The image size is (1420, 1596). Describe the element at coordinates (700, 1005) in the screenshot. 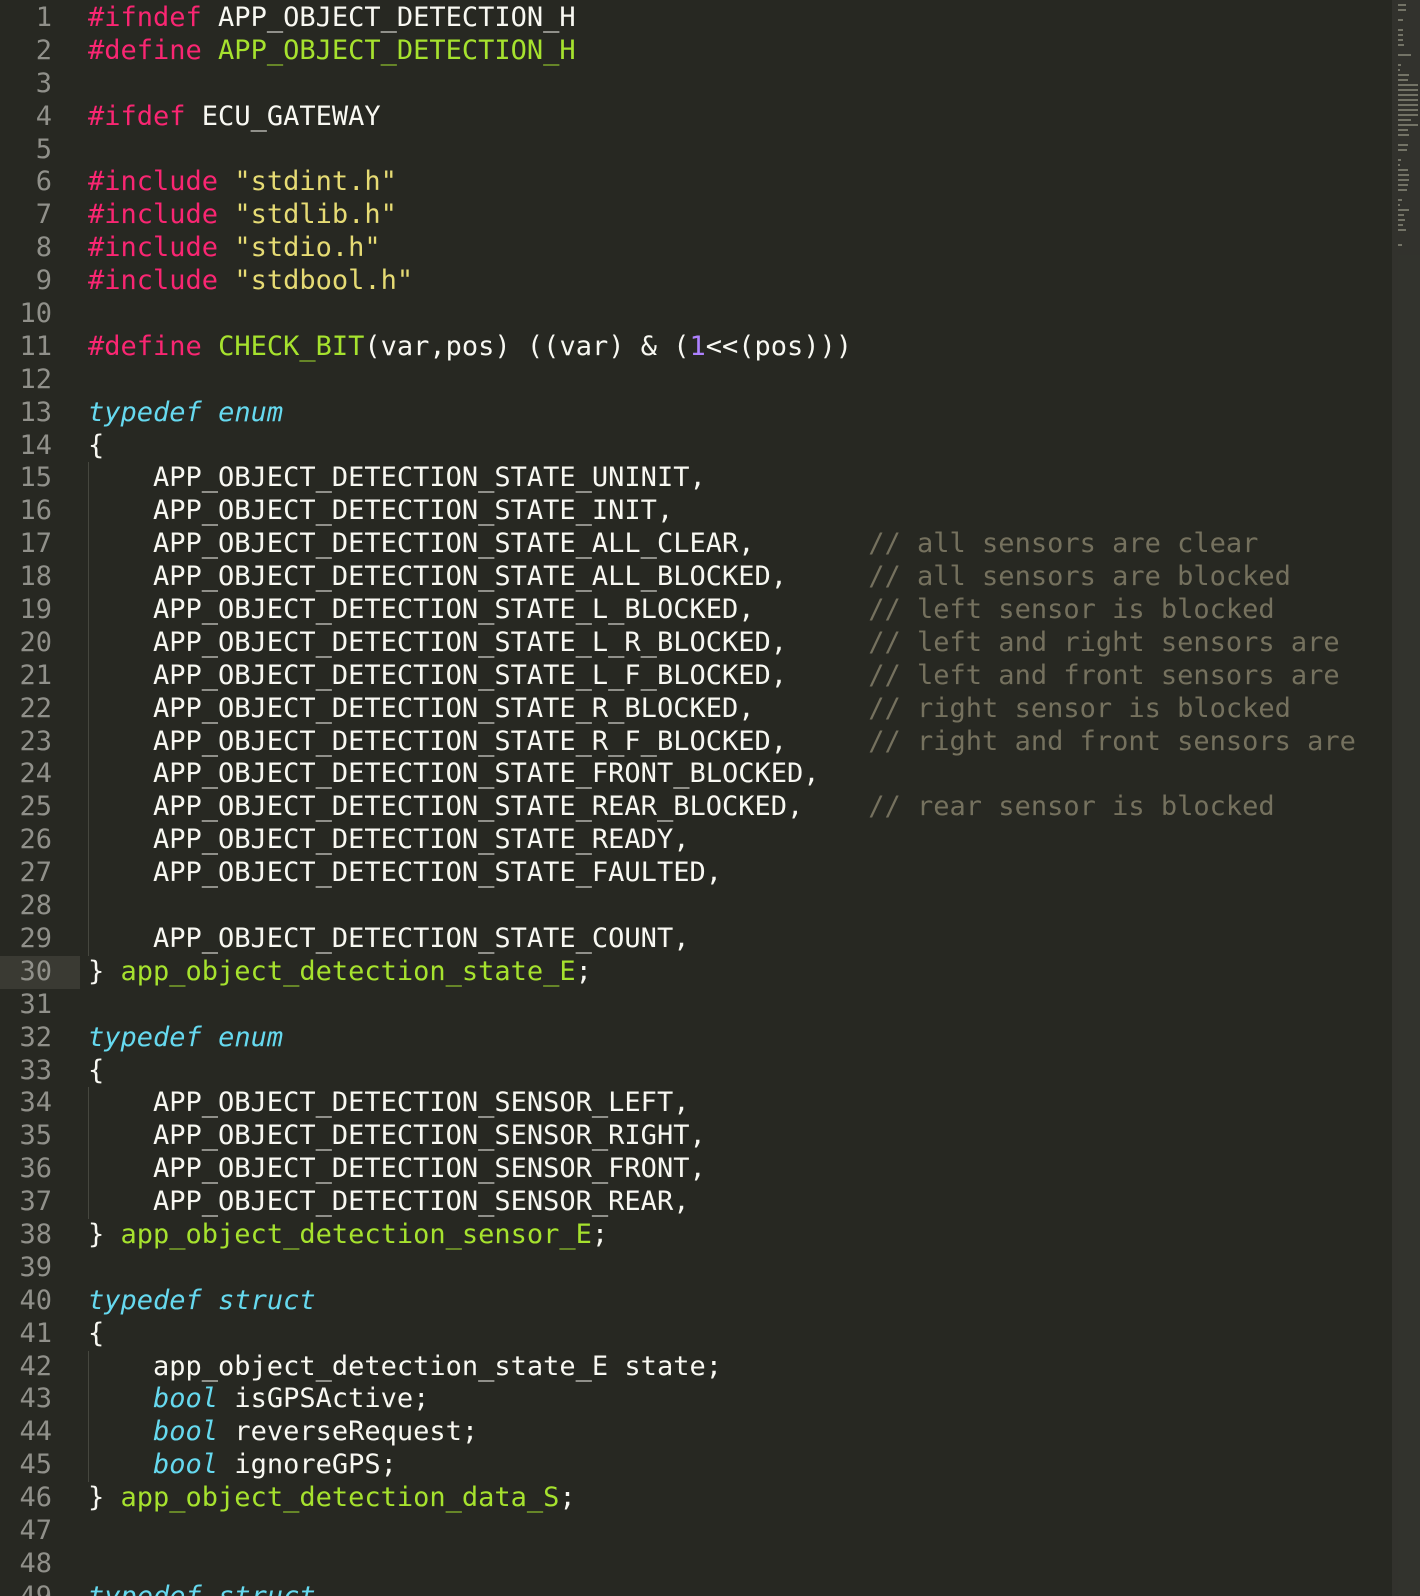

I see `code-line: 31` at that location.